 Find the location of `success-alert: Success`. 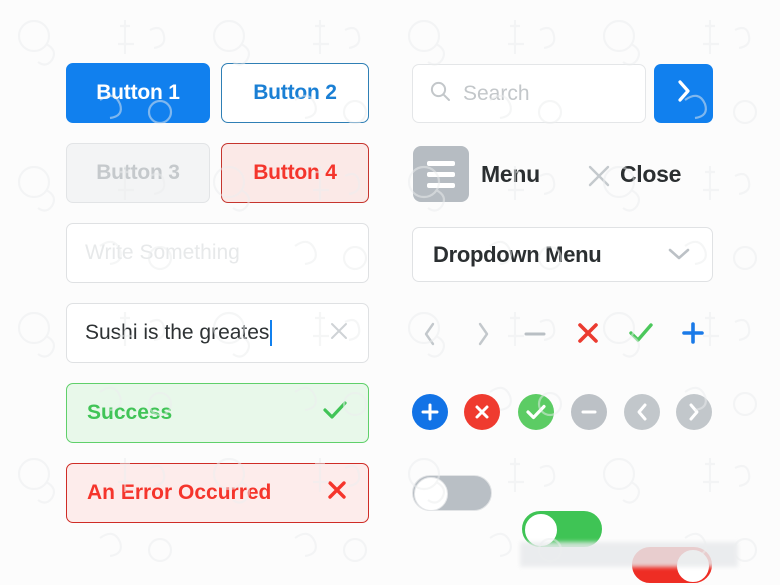

success-alert: Success is located at coordinates (217, 413).